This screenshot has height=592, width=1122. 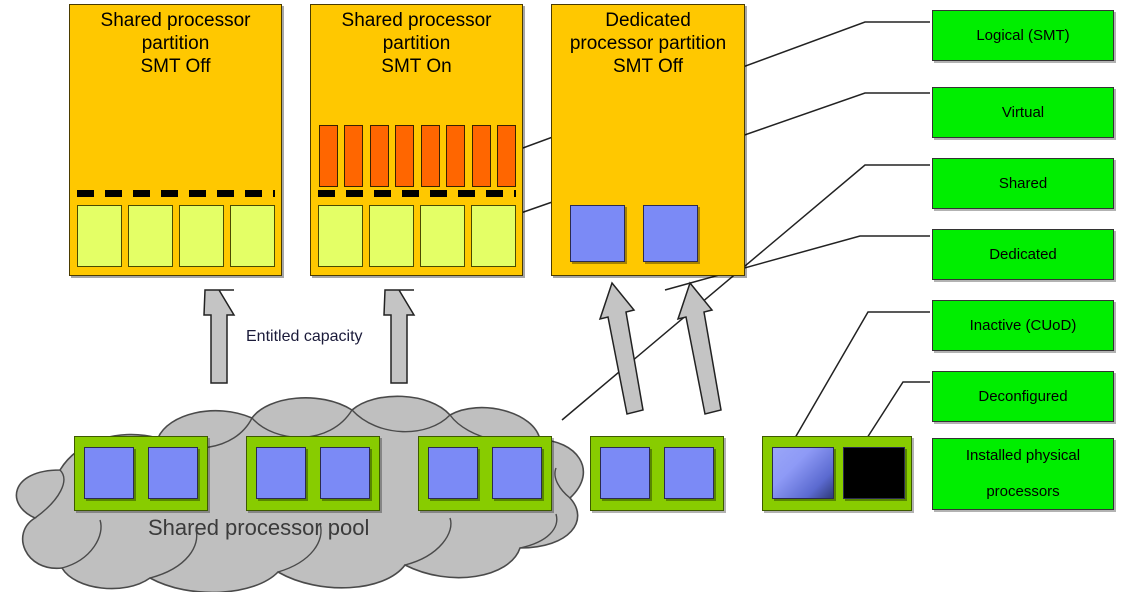 I want to click on partition-dedicated-smt-off: Dedicated processor partition SMT Off, so click(x=648, y=140).